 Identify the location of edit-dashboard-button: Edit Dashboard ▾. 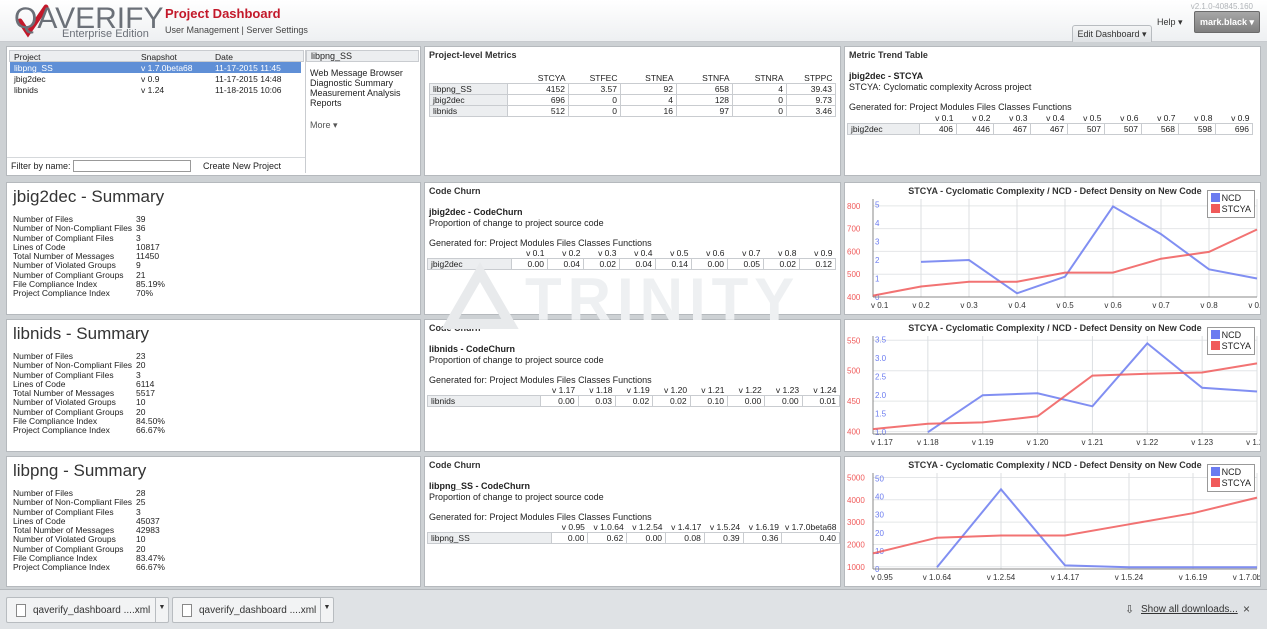
(1112, 33).